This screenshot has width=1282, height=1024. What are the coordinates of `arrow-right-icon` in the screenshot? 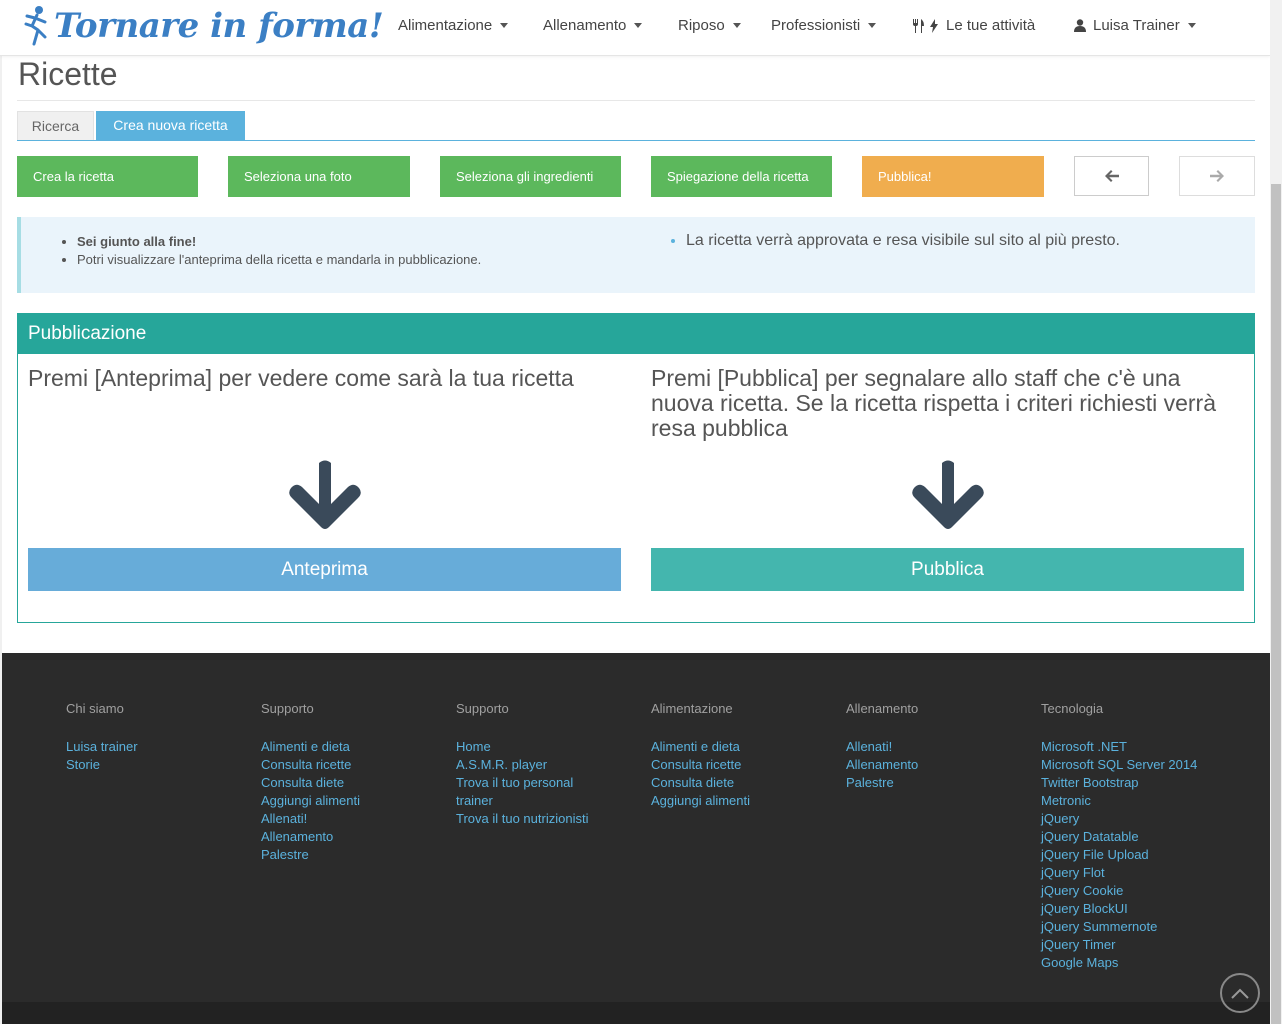 It's located at (1217, 176).